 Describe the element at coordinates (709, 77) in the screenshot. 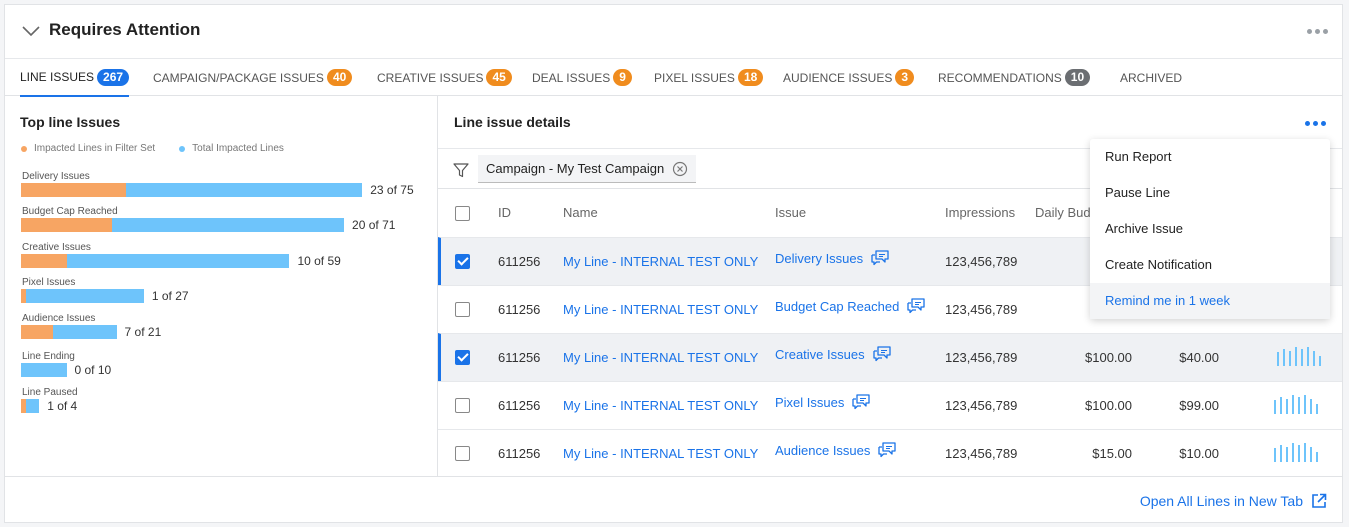

I see `tab-pixel-issues: PIXEL ISSUES 18` at that location.